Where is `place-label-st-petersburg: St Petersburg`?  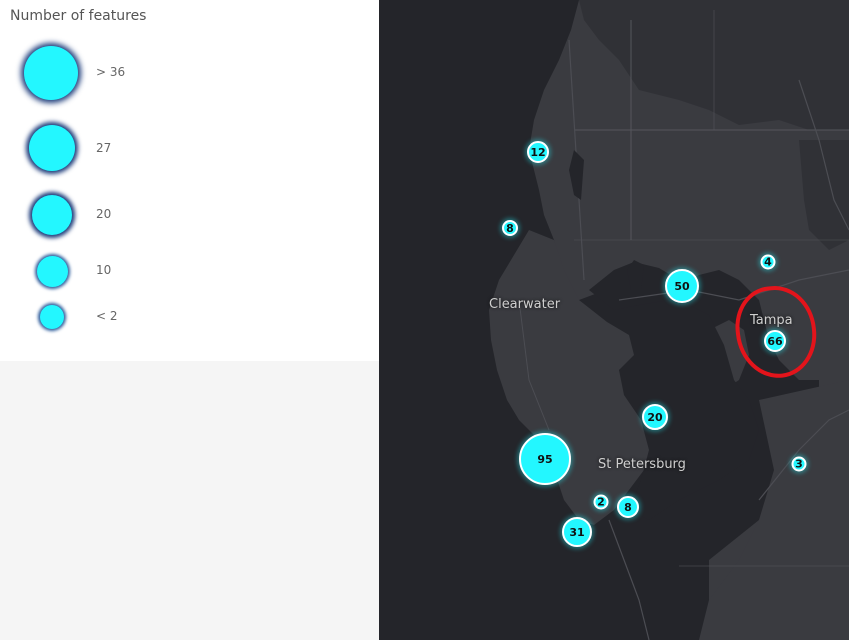 place-label-st-petersburg: St Petersburg is located at coordinates (642, 464).